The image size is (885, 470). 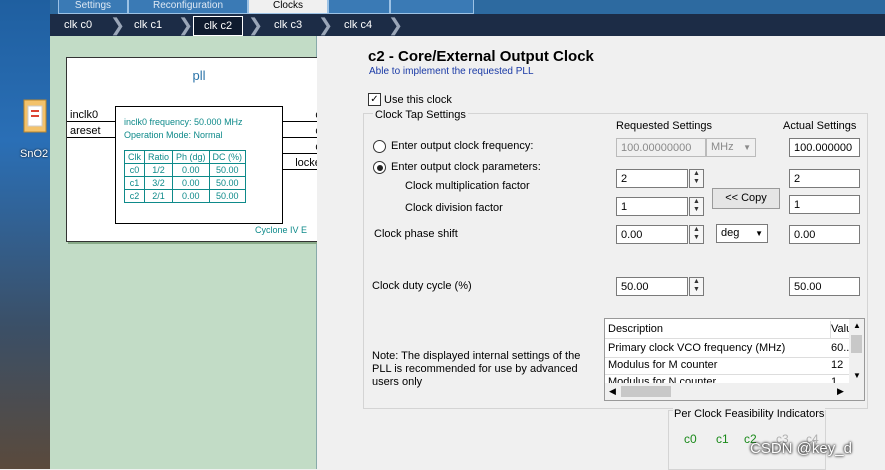 What do you see at coordinates (840, 391) in the screenshot?
I see `scroll-right-icon: ▶` at bounding box center [840, 391].